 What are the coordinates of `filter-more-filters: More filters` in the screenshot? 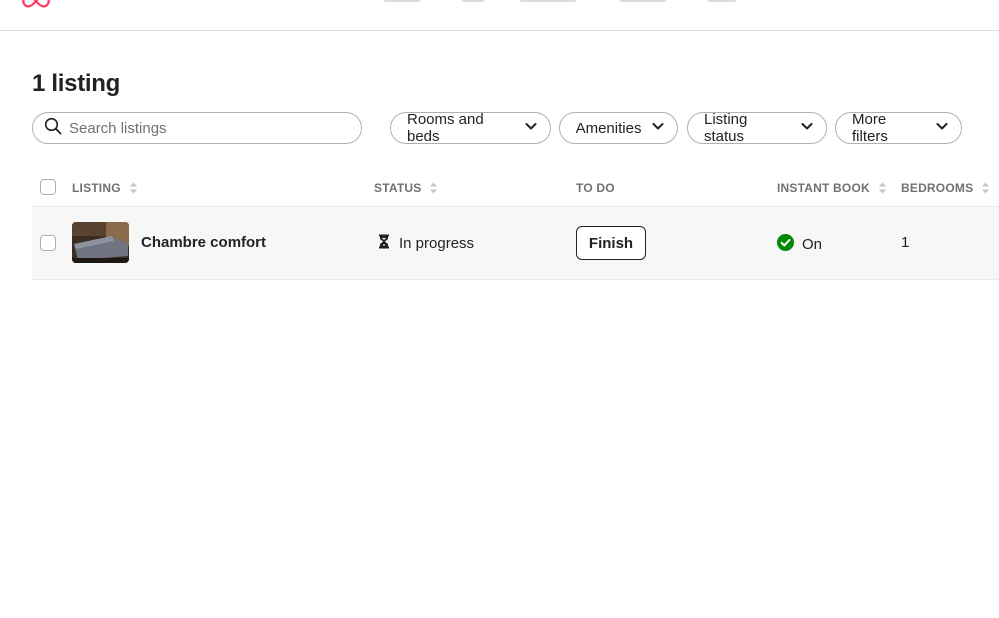 It's located at (898, 128).